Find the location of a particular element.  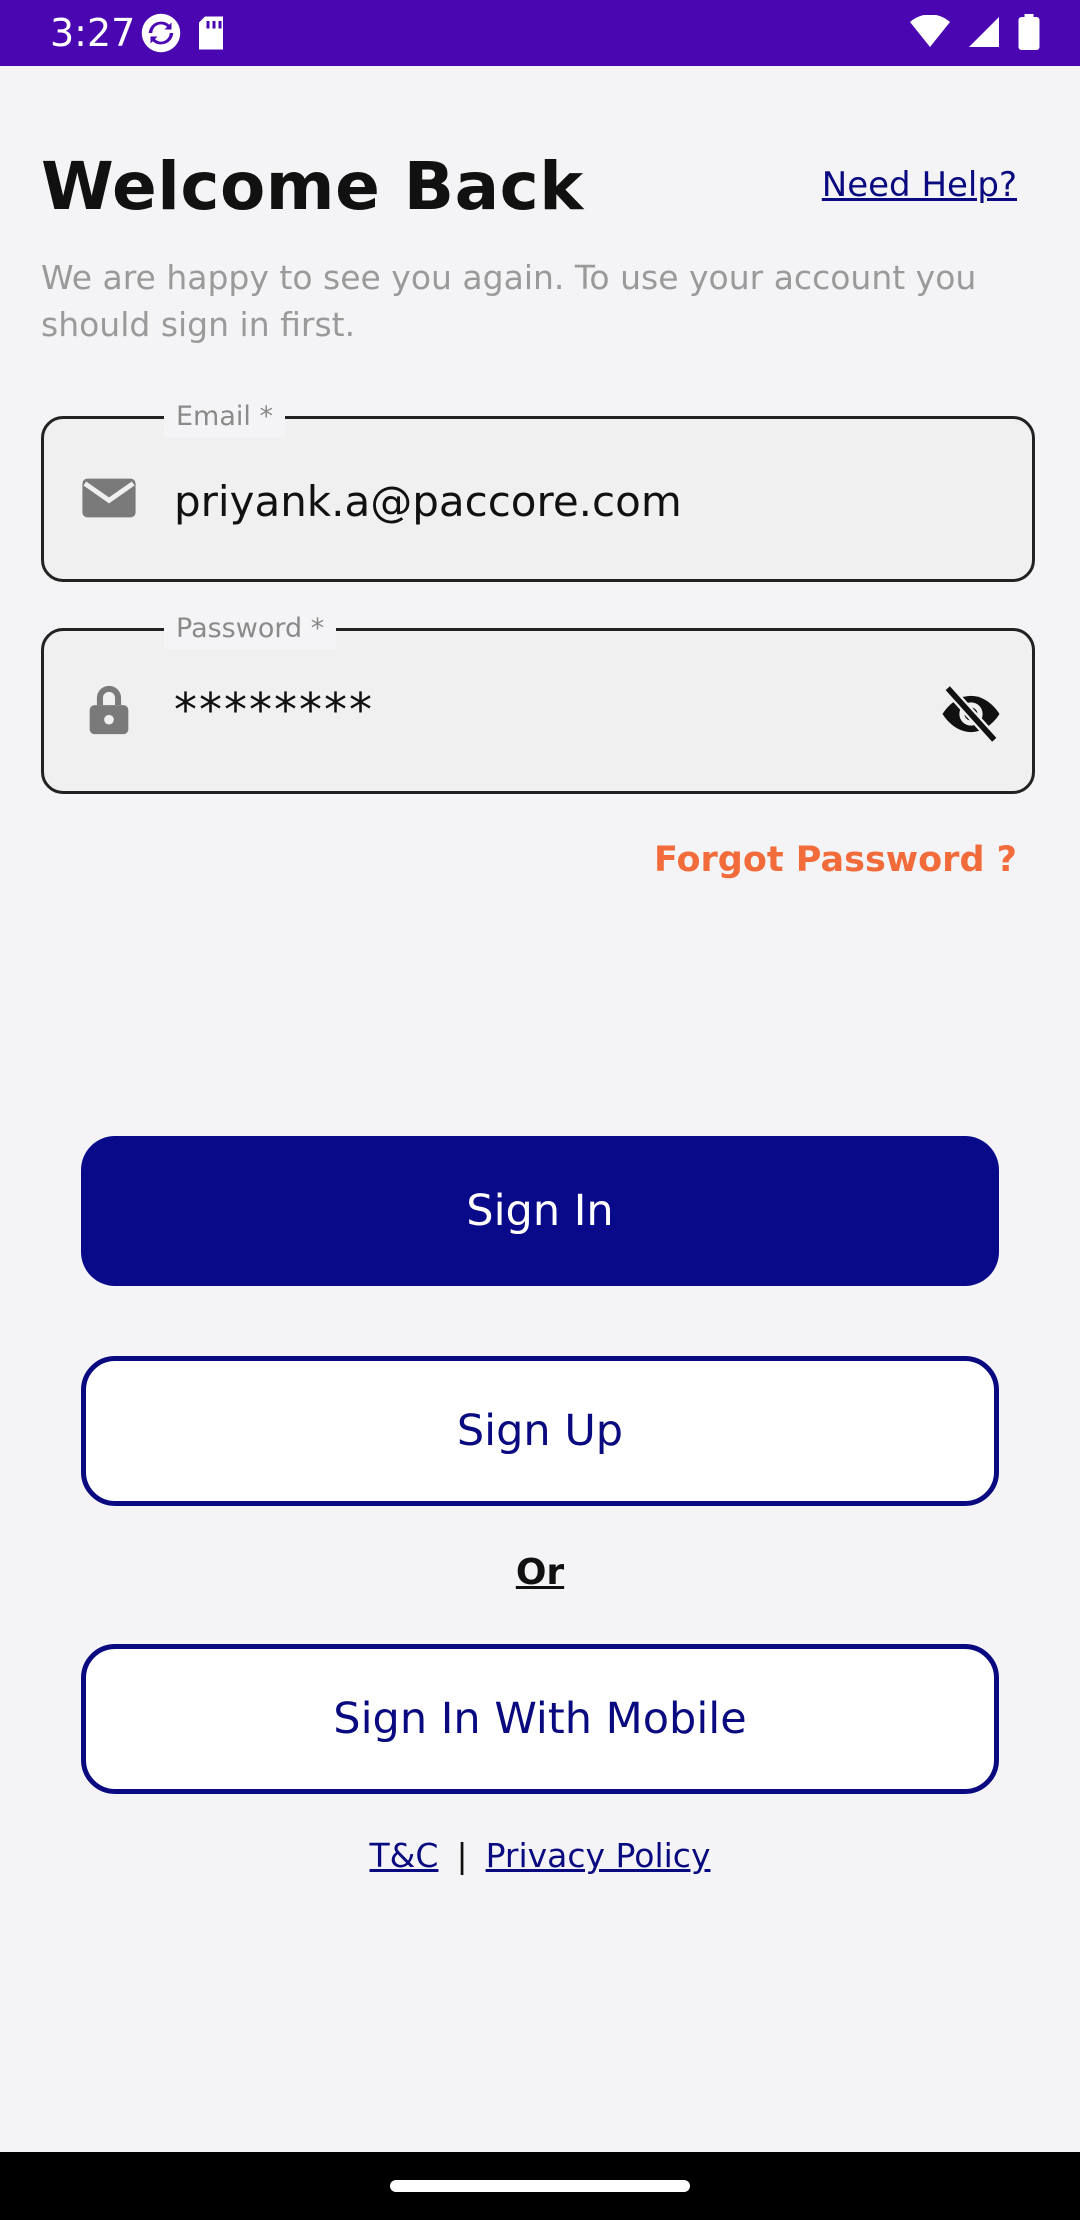

sign-in-button: Sign In is located at coordinates (540, 1211).